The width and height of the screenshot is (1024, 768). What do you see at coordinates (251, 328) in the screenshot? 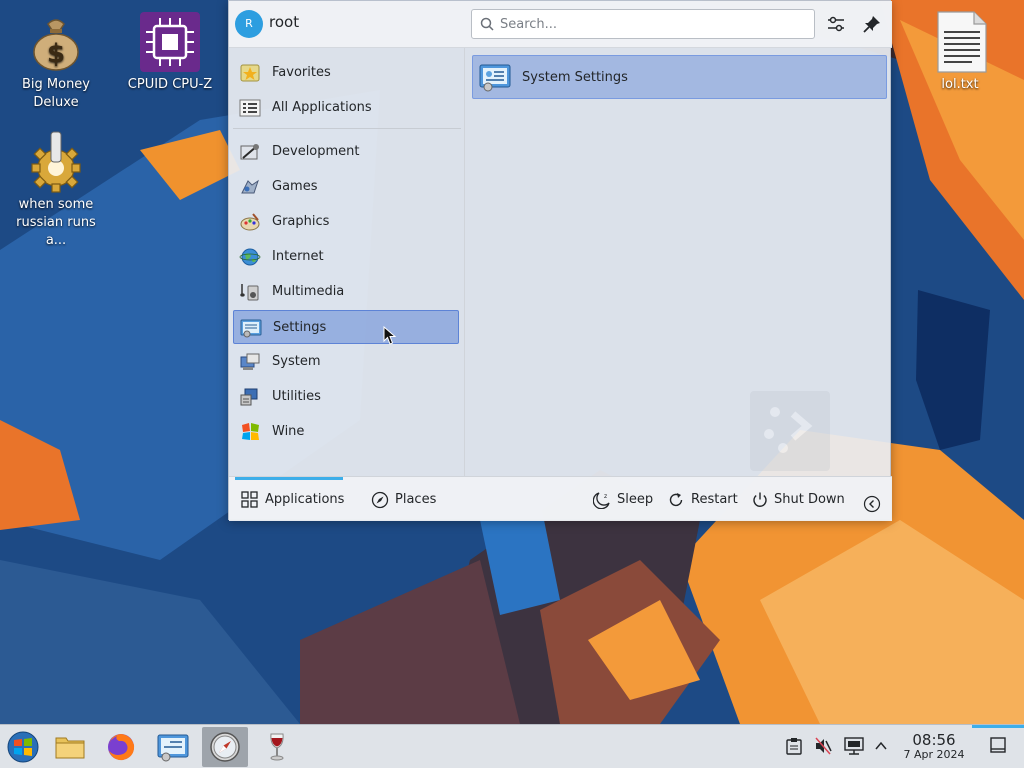
I see `settings-icon` at bounding box center [251, 328].